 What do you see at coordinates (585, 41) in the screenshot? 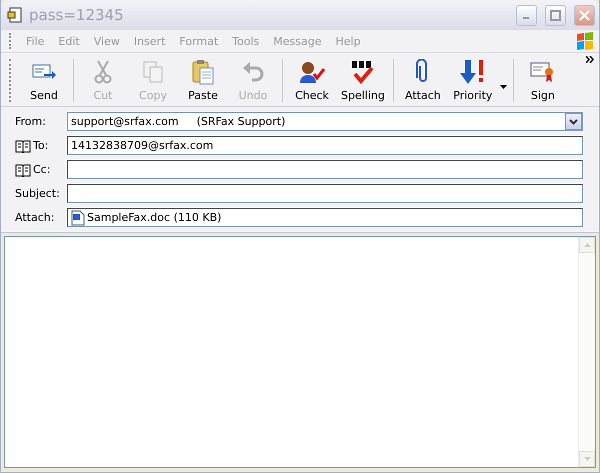
I see `flag-logo-icon` at bounding box center [585, 41].